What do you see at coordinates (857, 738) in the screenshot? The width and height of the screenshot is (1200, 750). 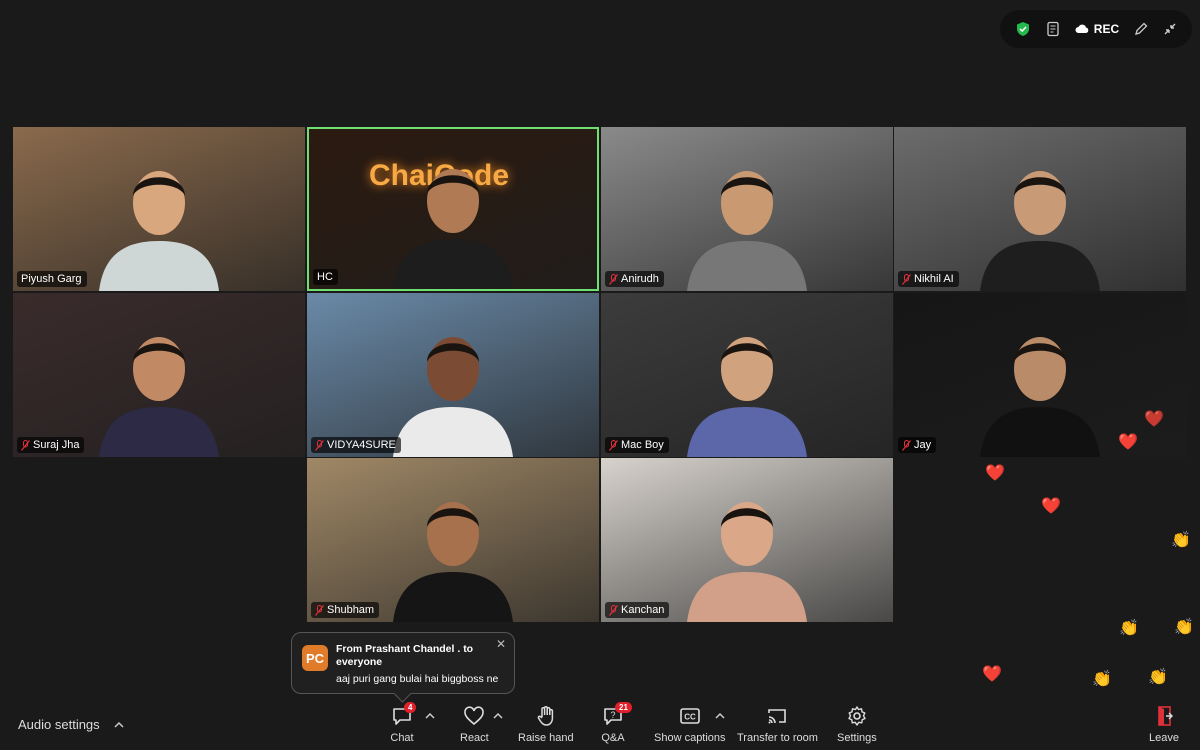 I see `settings-label: Settings` at bounding box center [857, 738].